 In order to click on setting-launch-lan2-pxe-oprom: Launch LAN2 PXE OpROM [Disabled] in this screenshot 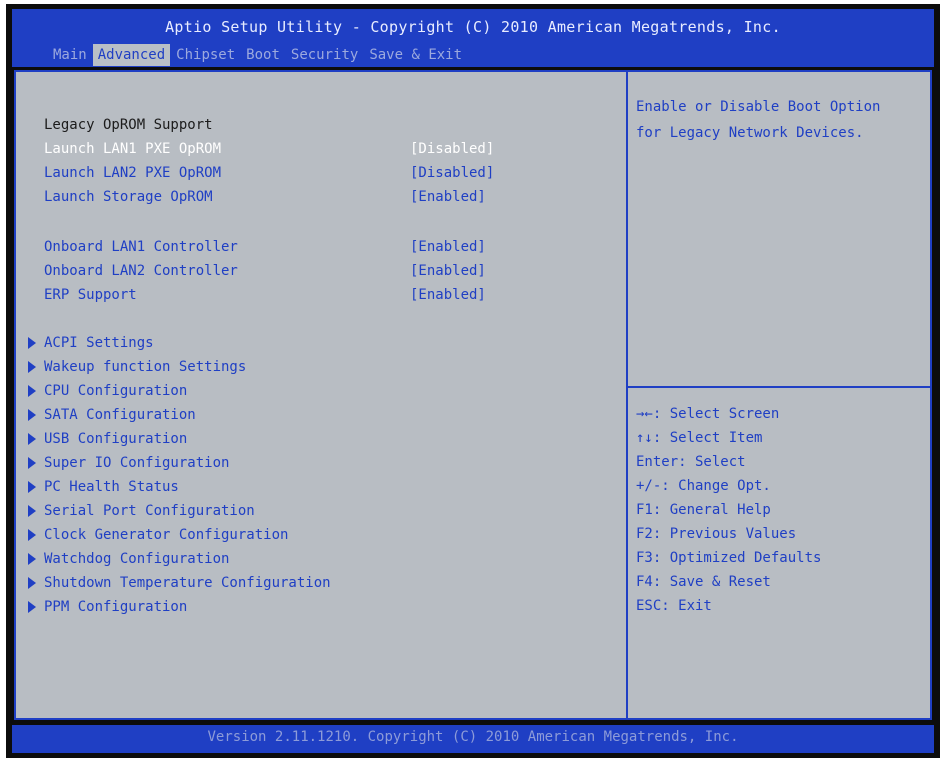, I will do `click(269, 173)`.